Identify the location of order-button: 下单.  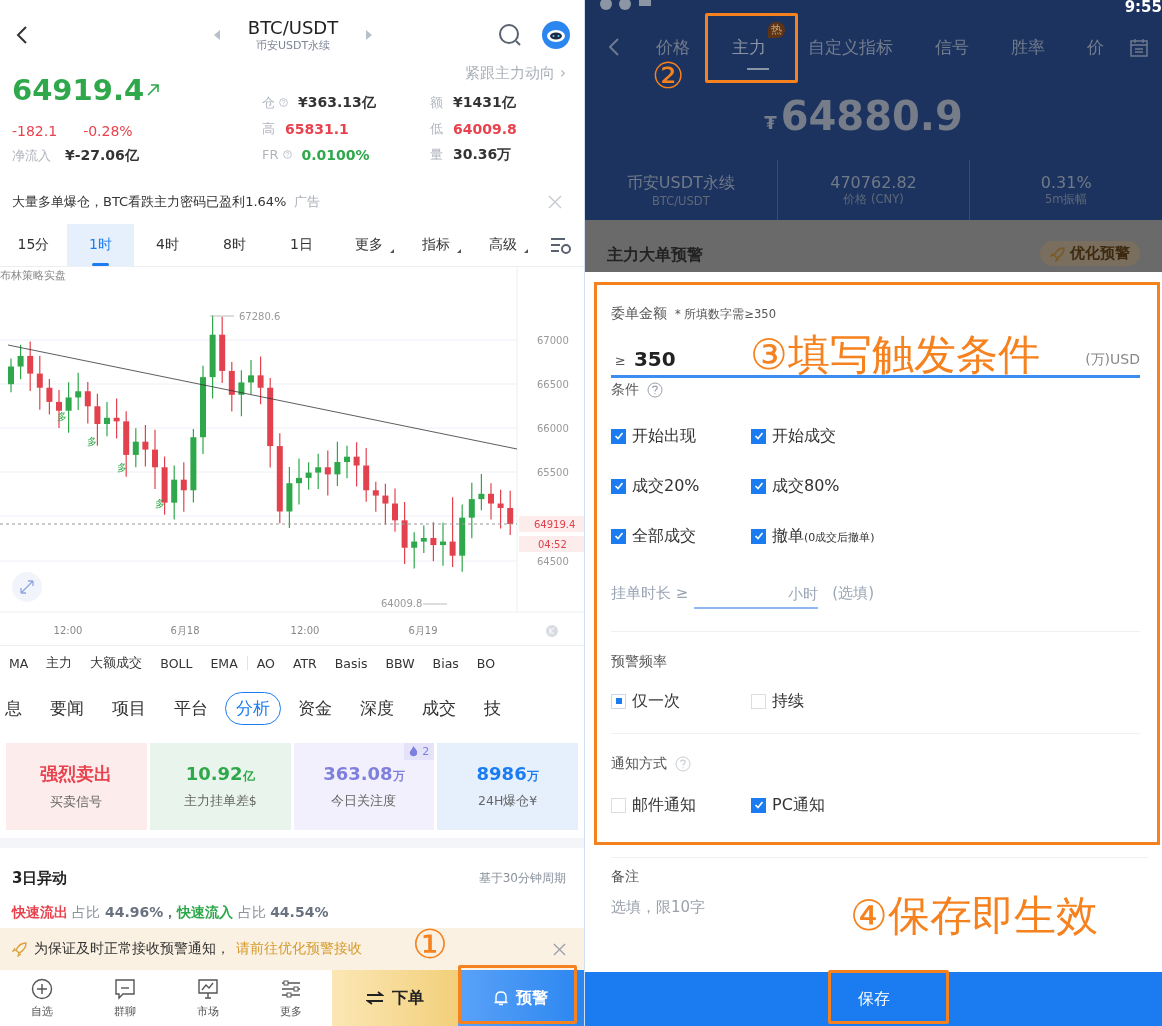
(395, 998).